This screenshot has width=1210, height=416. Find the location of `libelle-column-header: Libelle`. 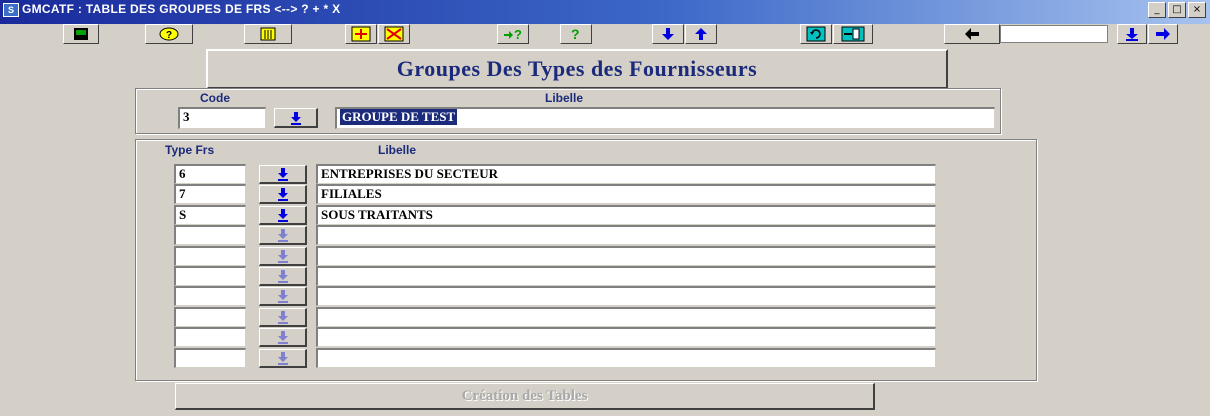

libelle-column-header: Libelle is located at coordinates (397, 150).